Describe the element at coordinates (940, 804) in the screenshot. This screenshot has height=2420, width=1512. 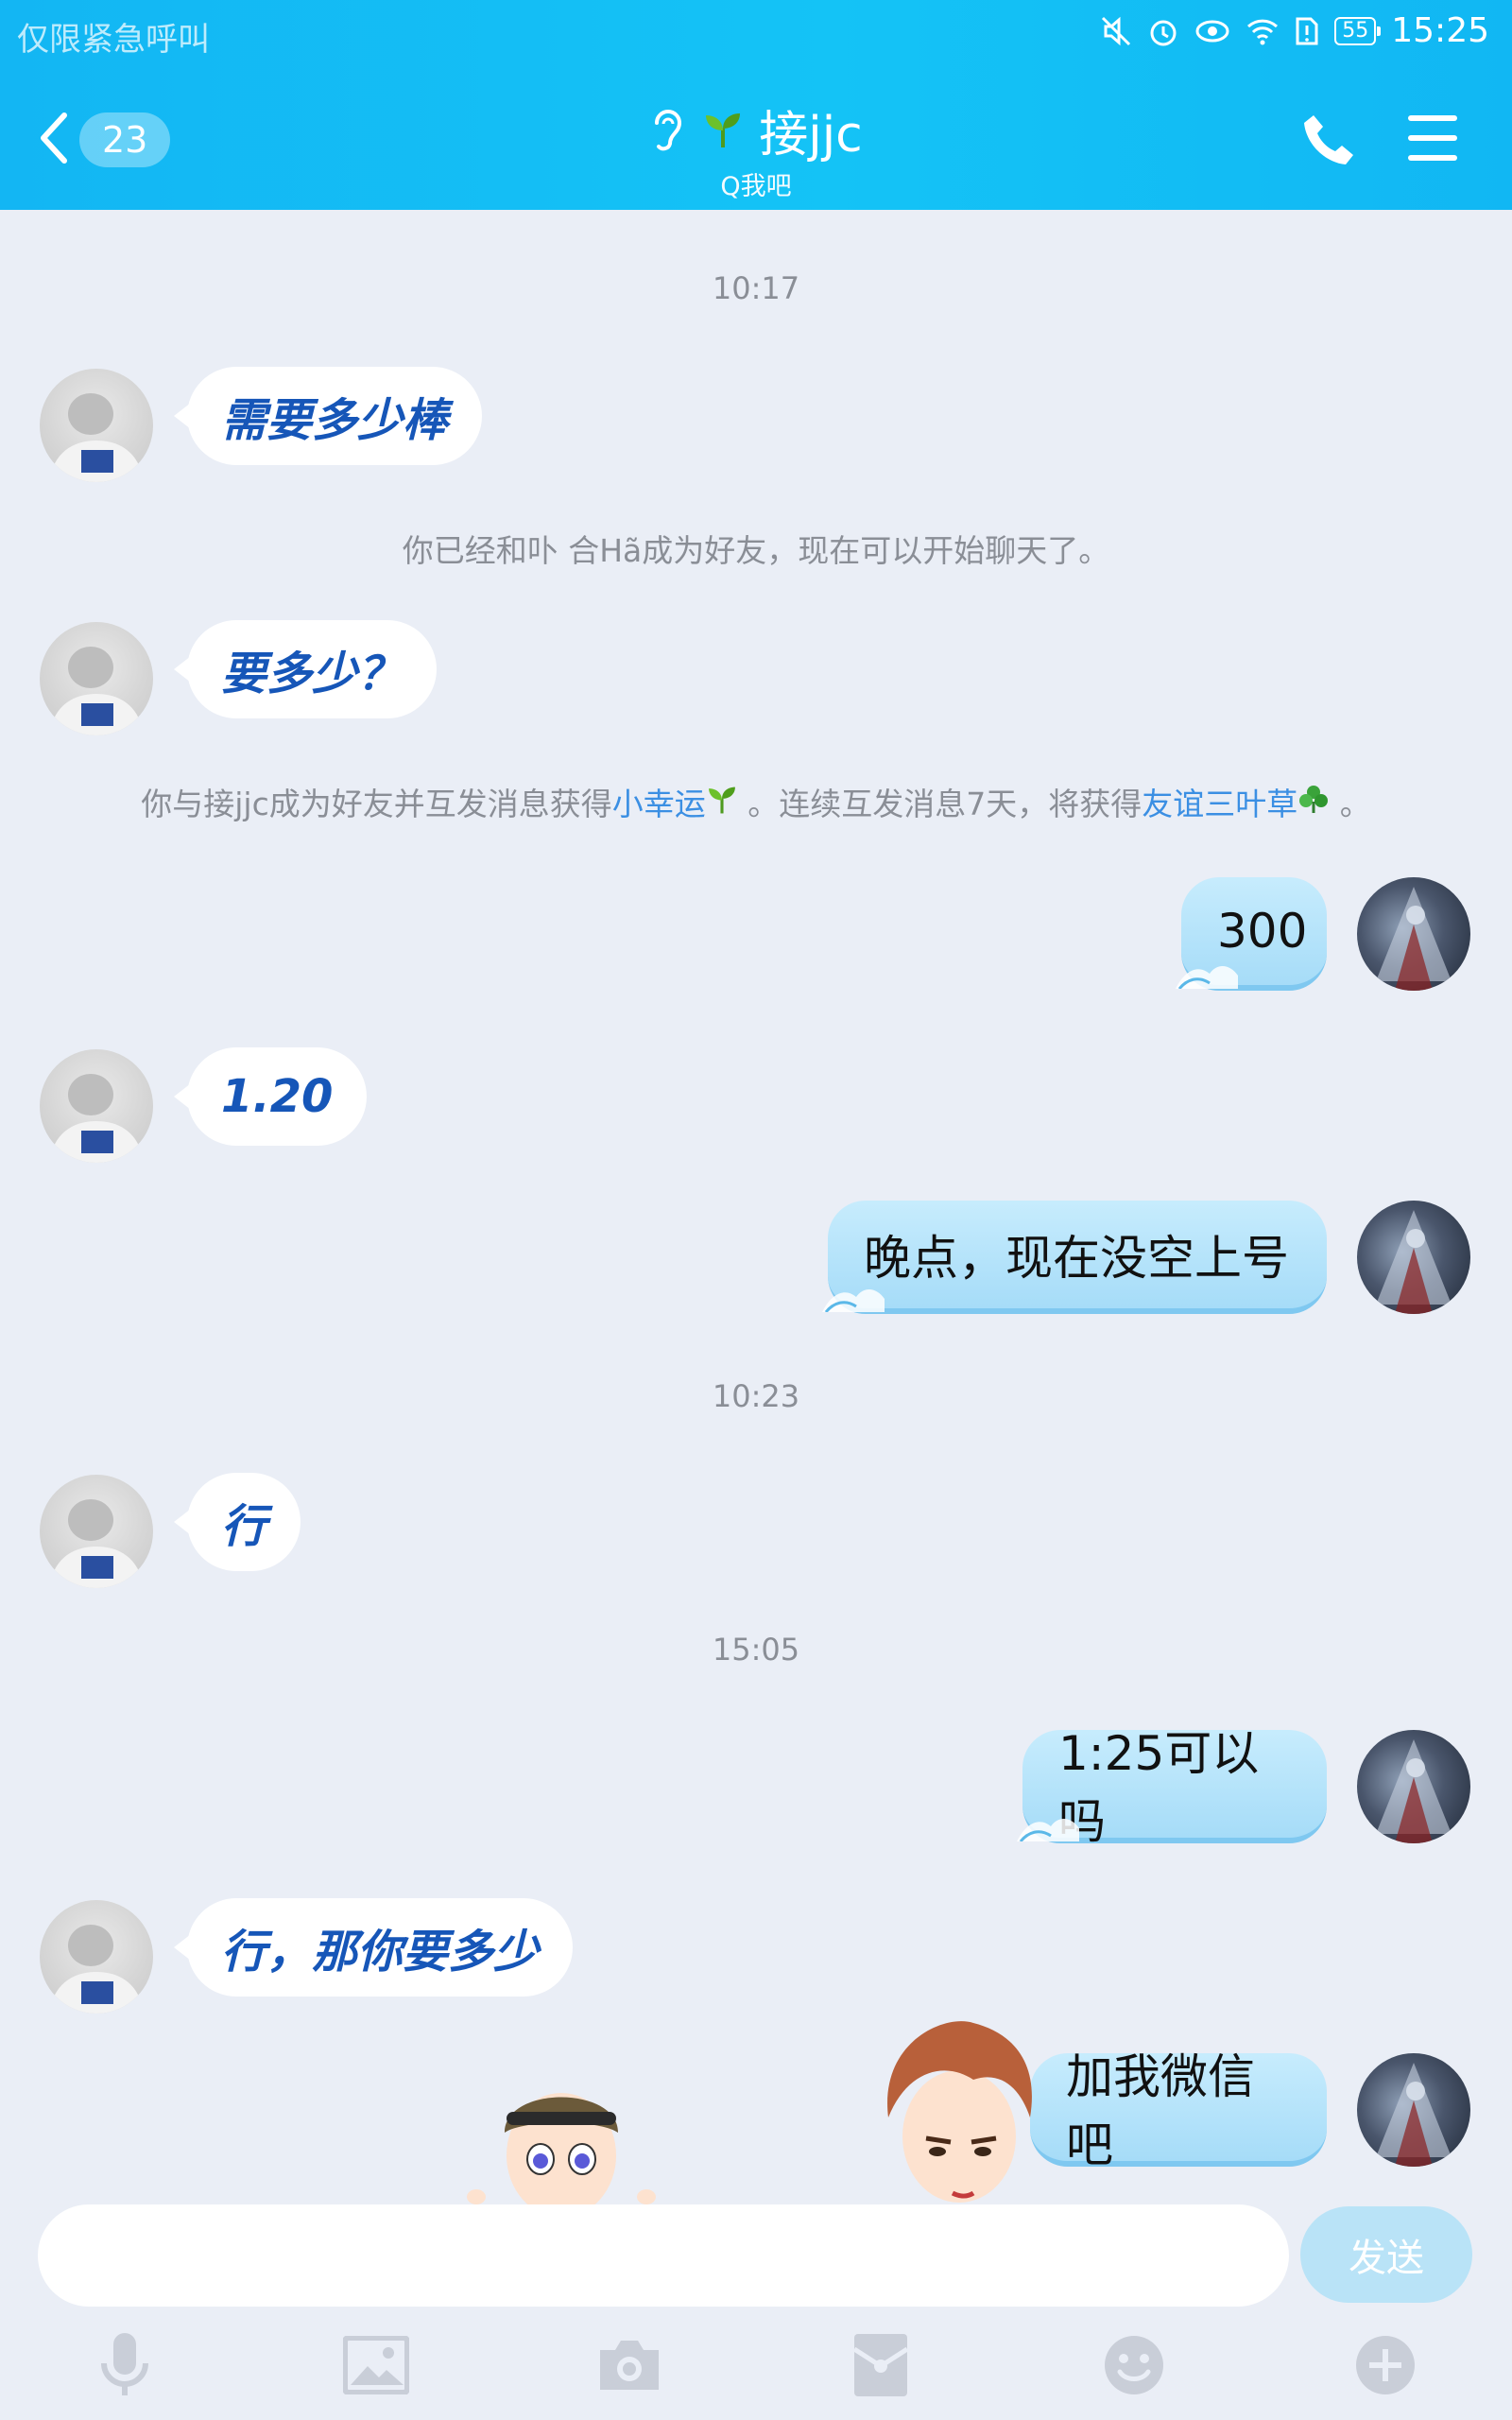
I see `system-text: 。连续互发消息7天，将获得` at that location.